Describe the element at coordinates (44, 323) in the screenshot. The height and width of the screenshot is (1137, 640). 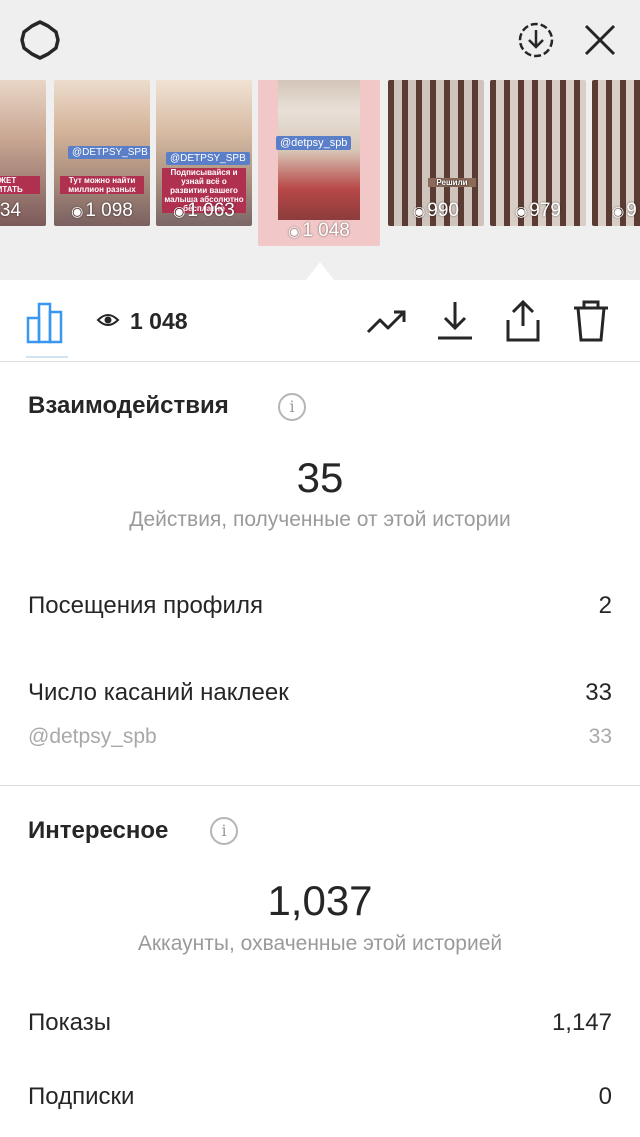
I see `bar-chart-icon` at that location.